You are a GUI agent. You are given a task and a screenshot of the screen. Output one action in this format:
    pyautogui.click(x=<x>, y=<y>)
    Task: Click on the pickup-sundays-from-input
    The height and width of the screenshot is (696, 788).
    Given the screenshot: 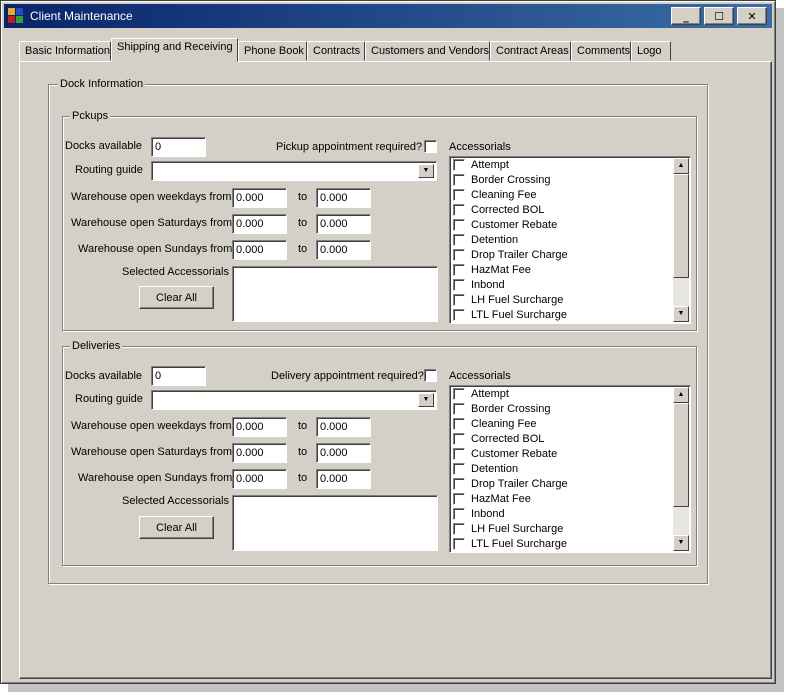 What is the action you would take?
    pyautogui.click(x=259, y=250)
    